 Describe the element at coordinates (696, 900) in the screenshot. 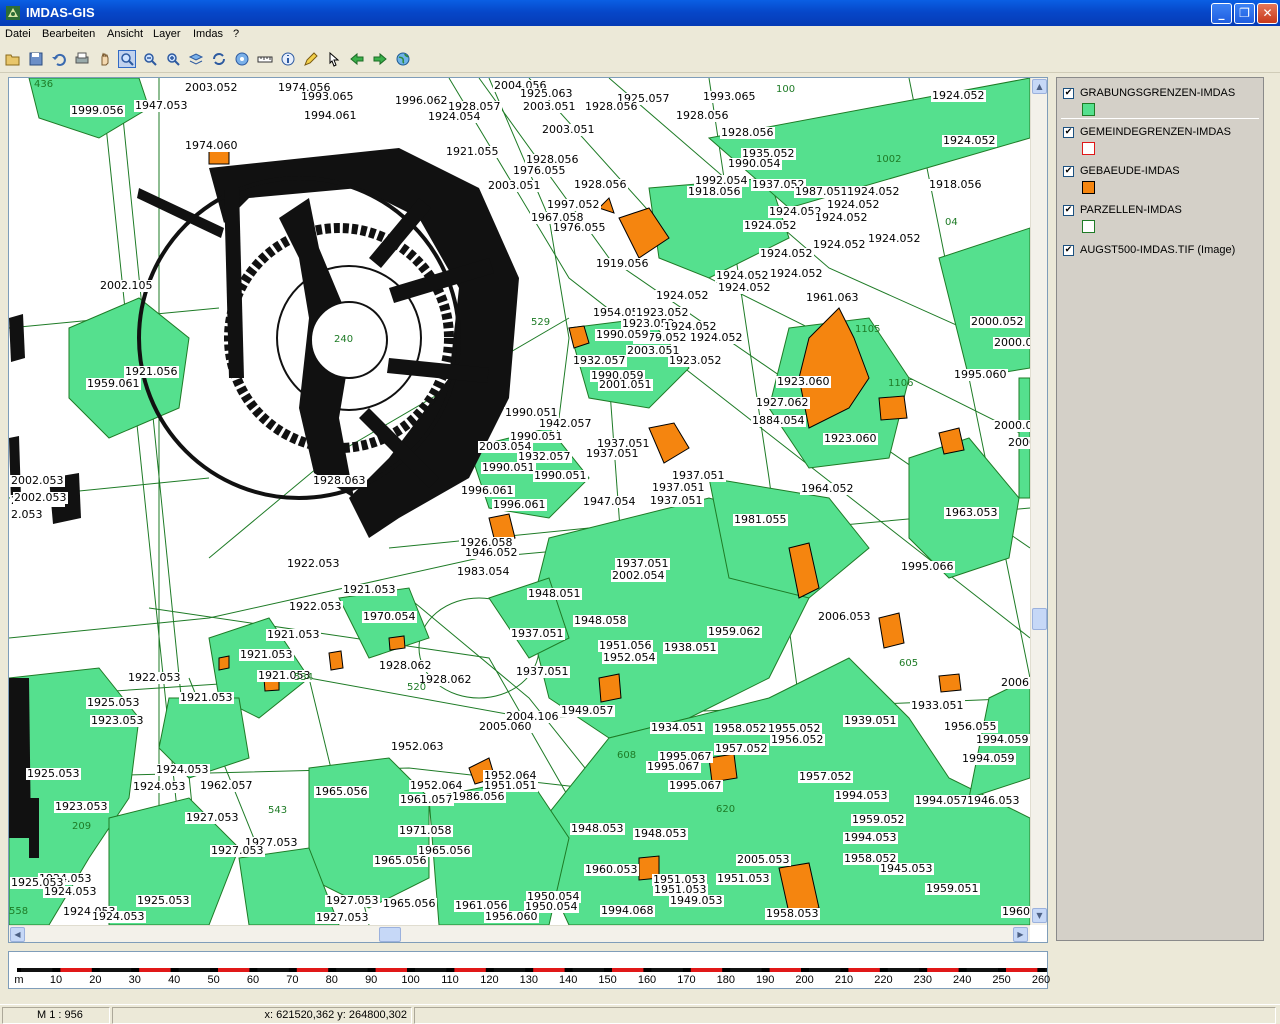

I see `parcel-number-label: 1949.053` at that location.